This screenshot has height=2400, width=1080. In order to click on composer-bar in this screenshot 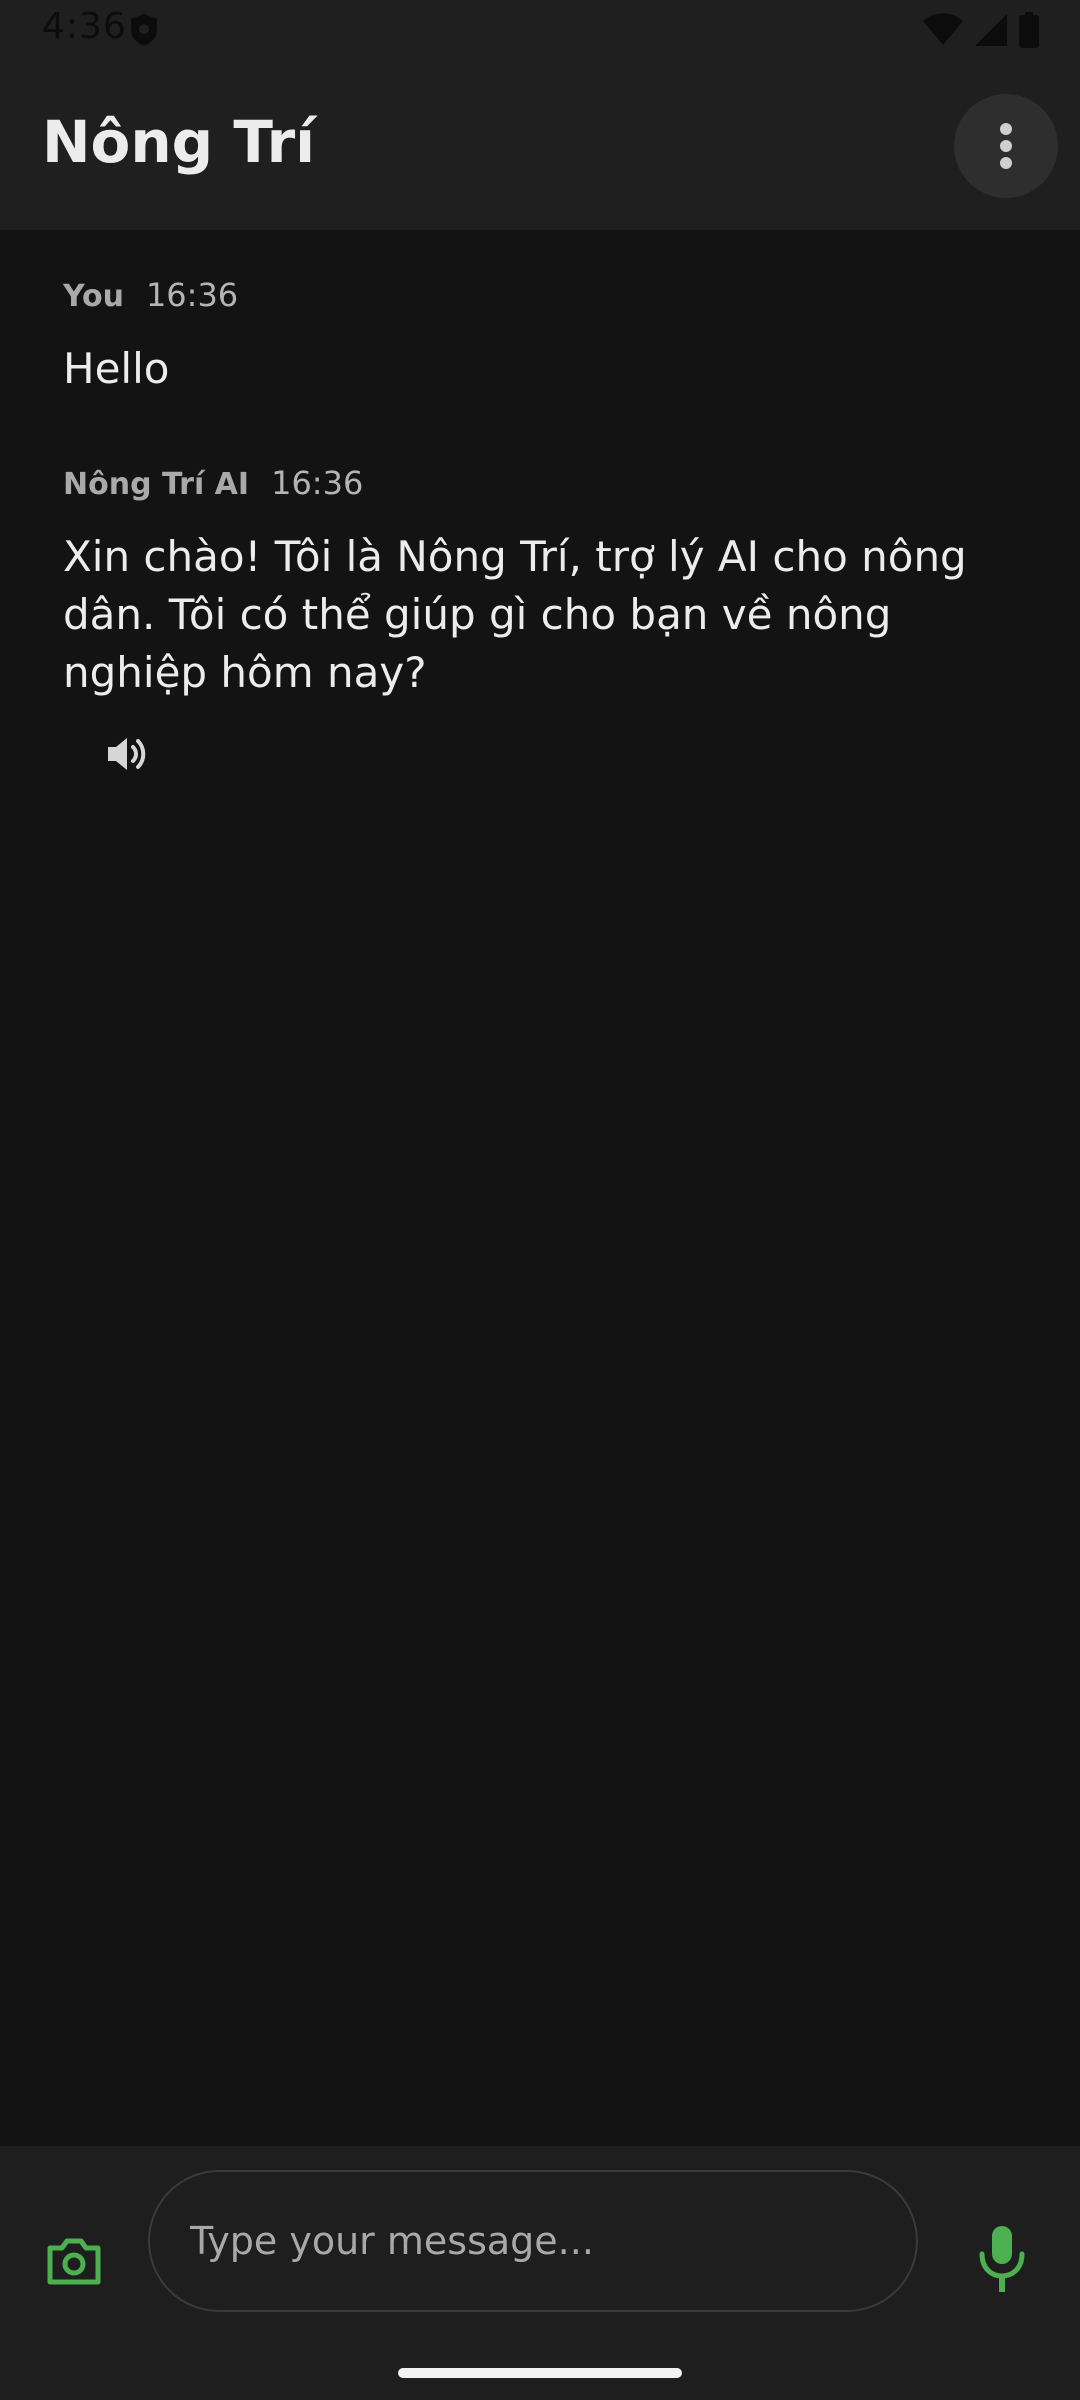, I will do `click(540, 2273)`.